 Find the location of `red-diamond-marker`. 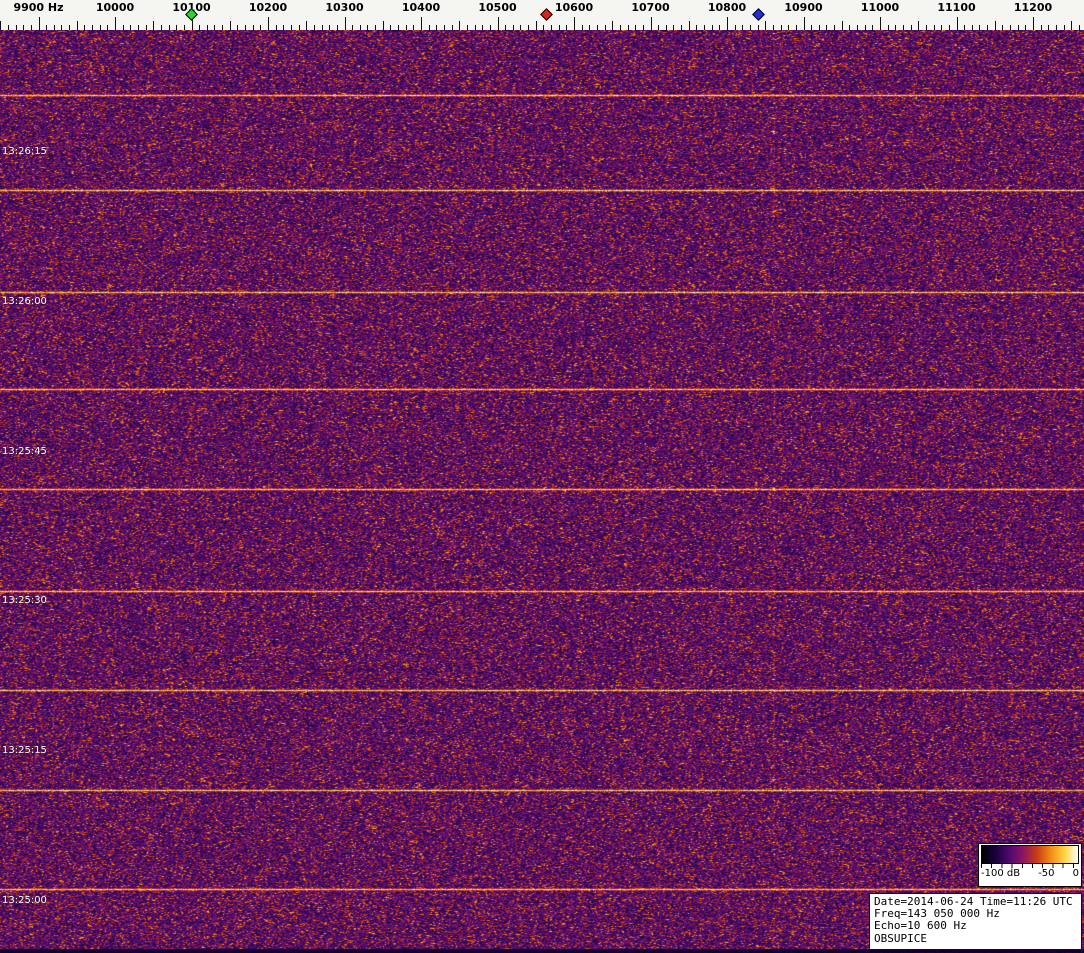

red-diamond-marker is located at coordinates (546, 14).